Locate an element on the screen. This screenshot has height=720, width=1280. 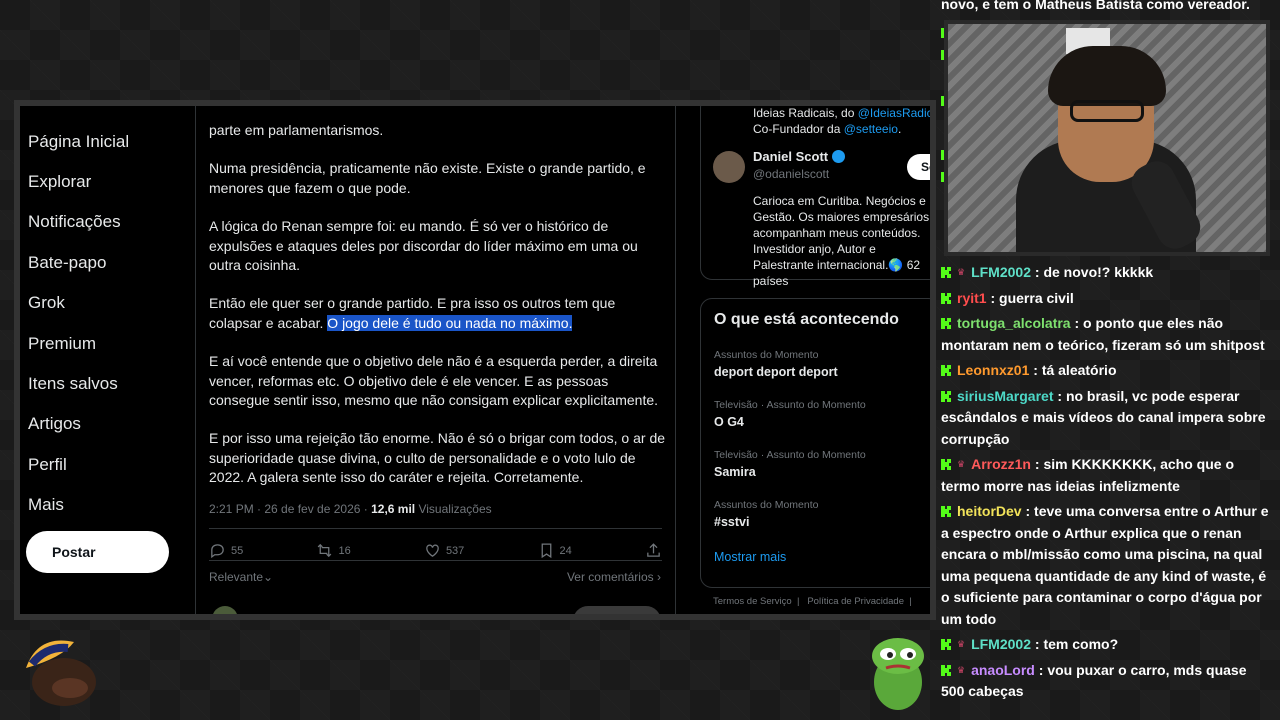
trend-name: Samira is located at coordinates (735, 472).